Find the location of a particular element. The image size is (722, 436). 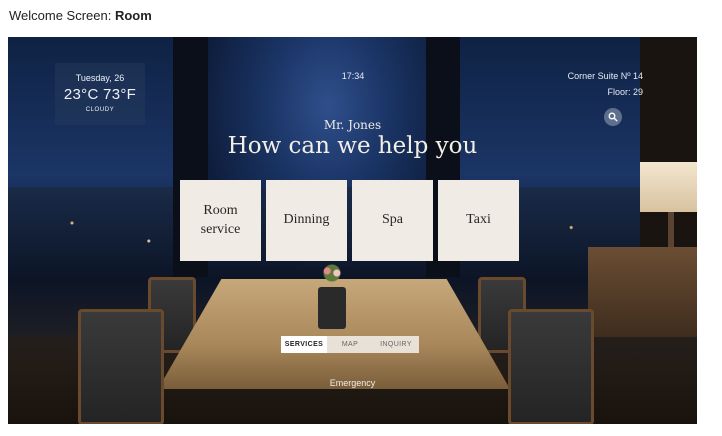

weather-day: Tuesday, 26 is located at coordinates (100, 78).